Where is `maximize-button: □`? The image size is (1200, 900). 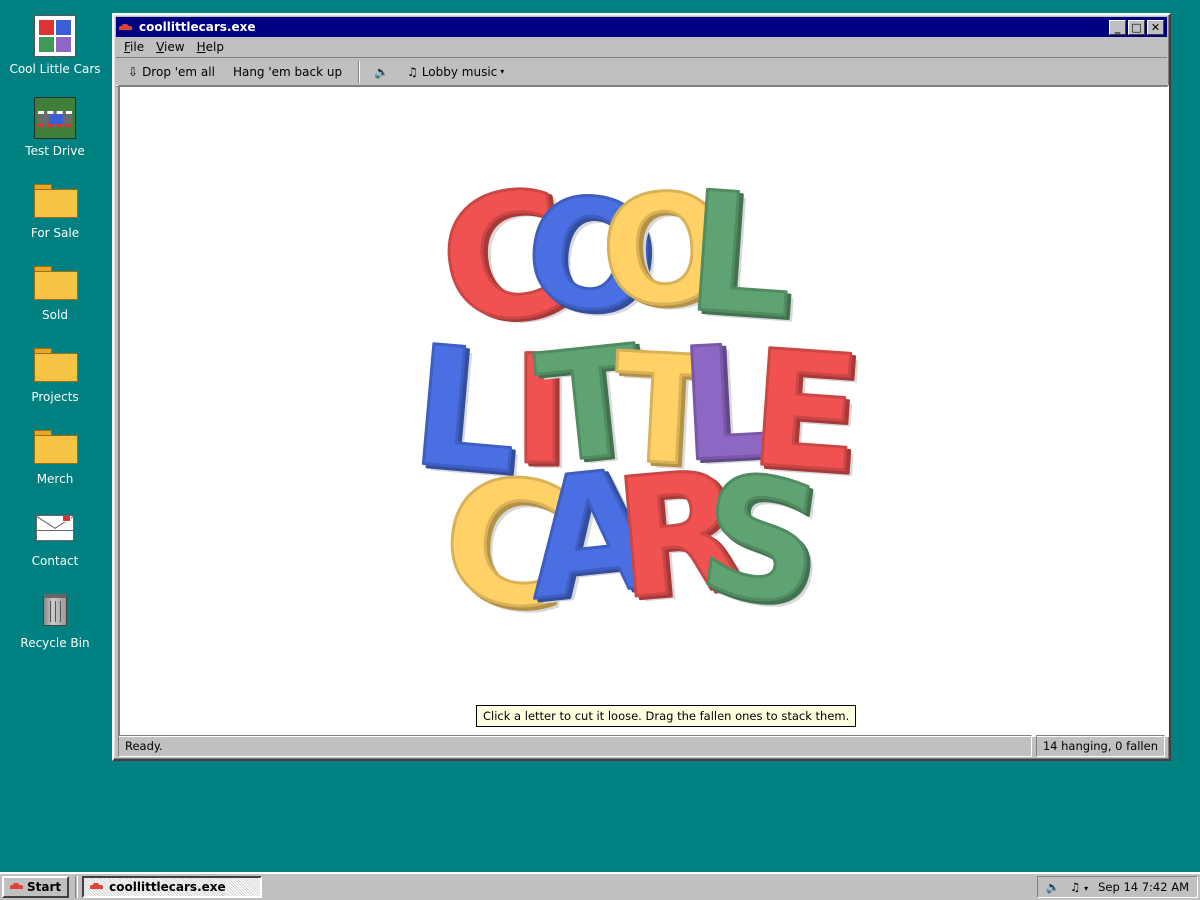 maximize-button: □ is located at coordinates (1136, 27).